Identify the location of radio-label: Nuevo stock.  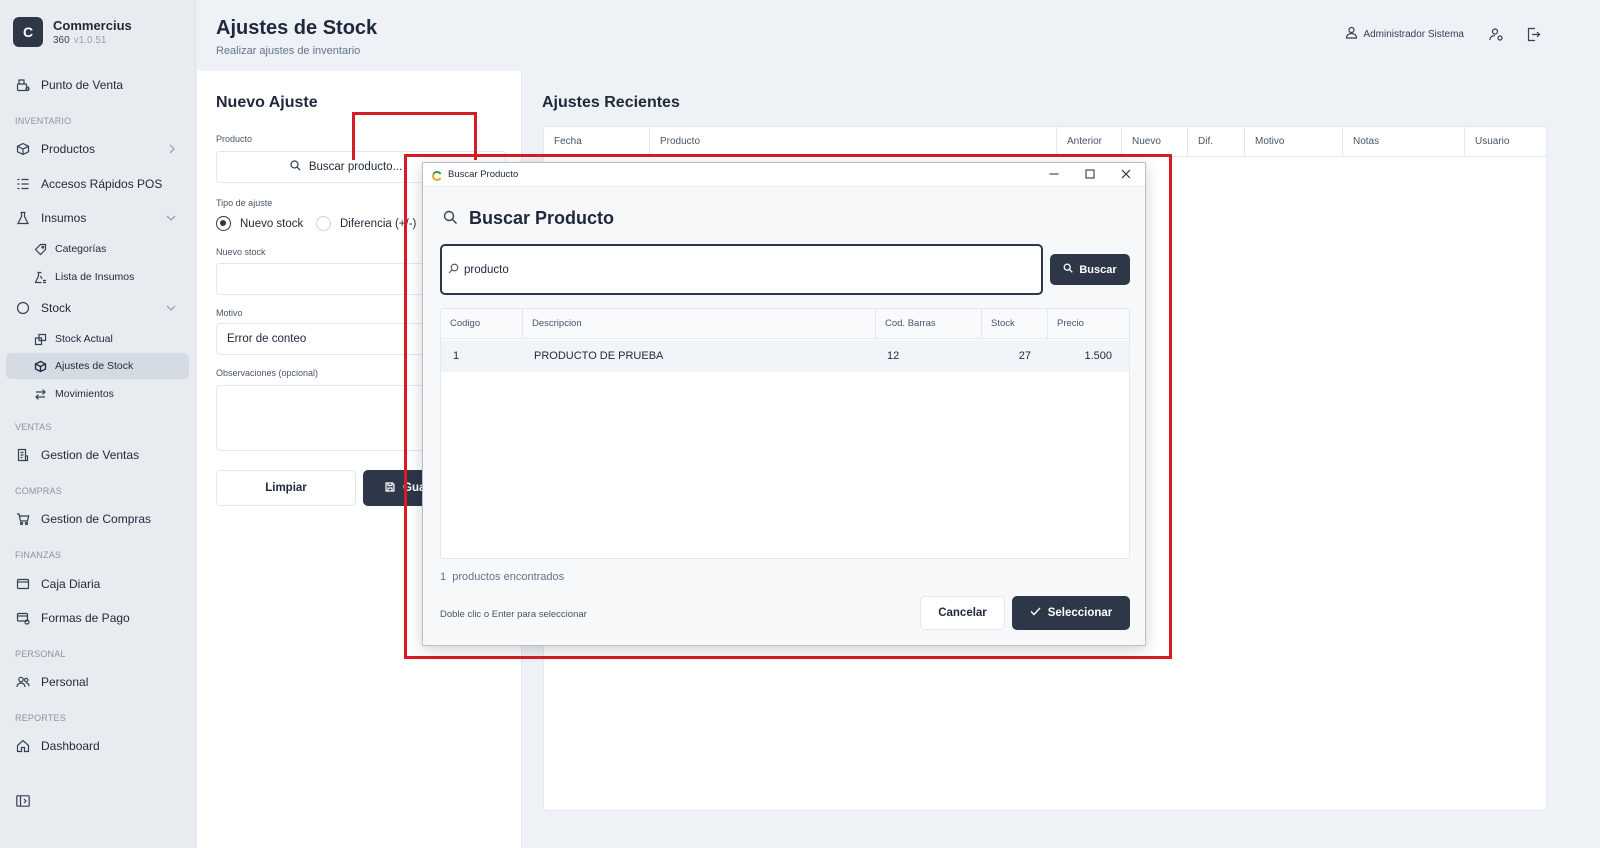
(272, 223).